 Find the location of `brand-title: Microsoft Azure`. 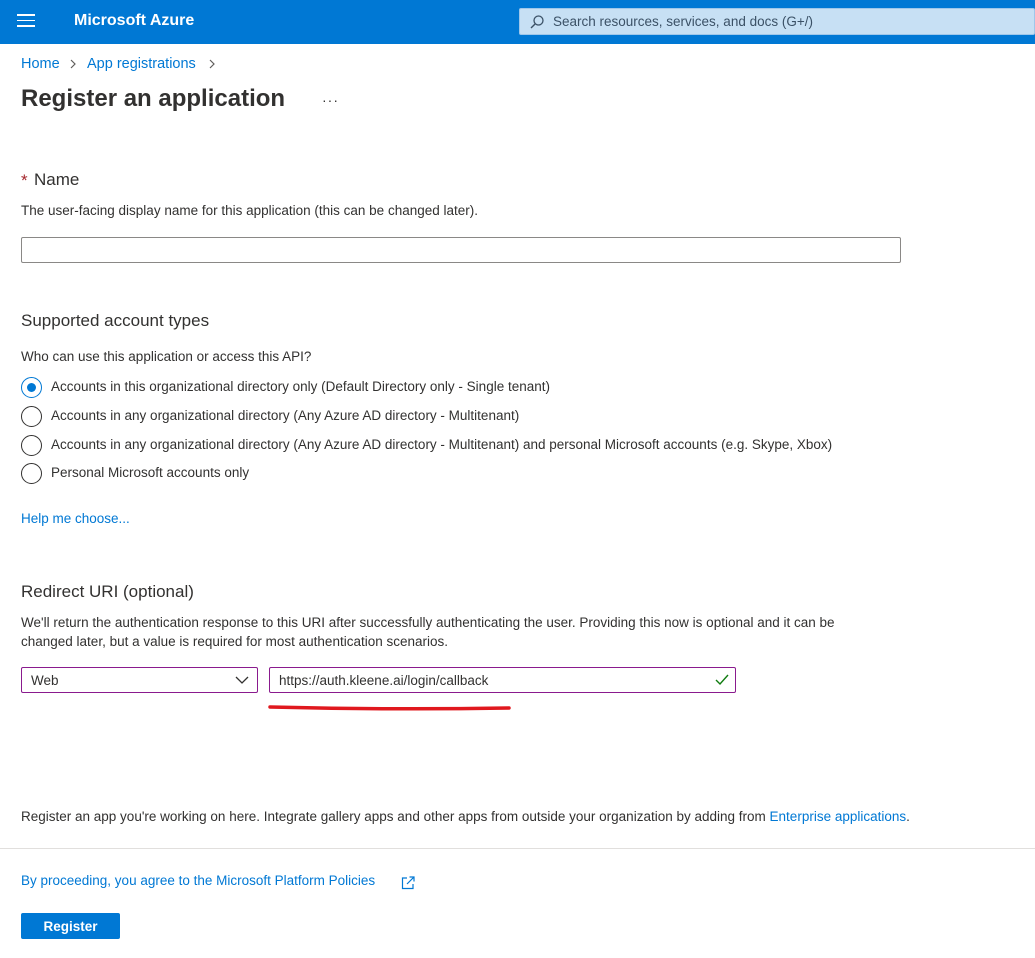

brand-title: Microsoft Azure is located at coordinates (134, 21).